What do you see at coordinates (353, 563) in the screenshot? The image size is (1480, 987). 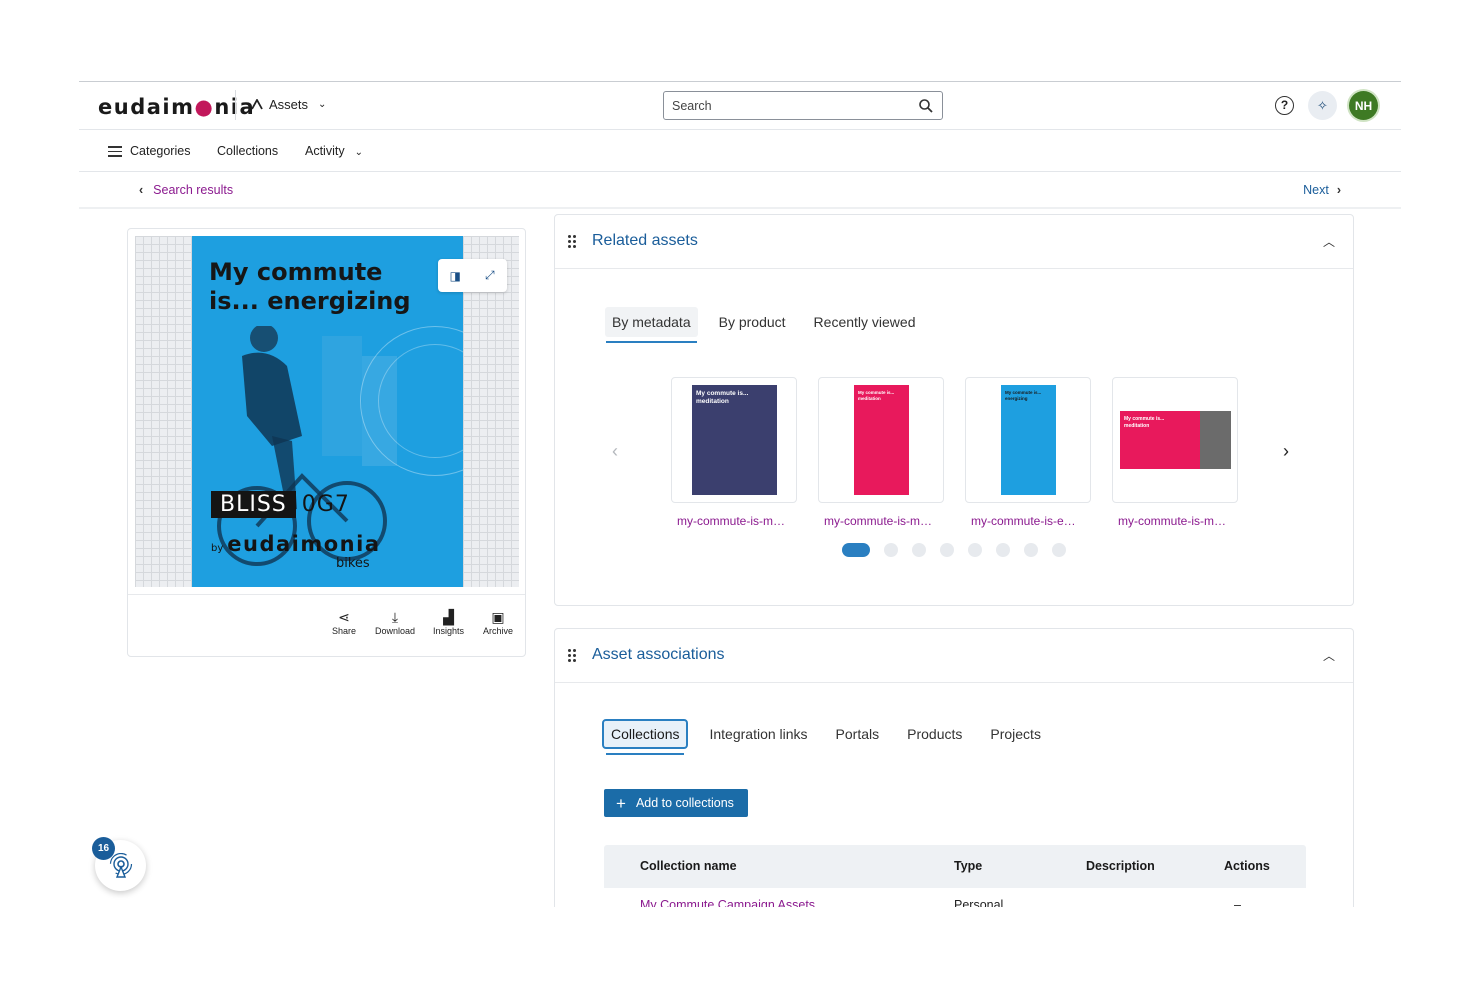 I see `poster-brand-sub: bikes` at bounding box center [353, 563].